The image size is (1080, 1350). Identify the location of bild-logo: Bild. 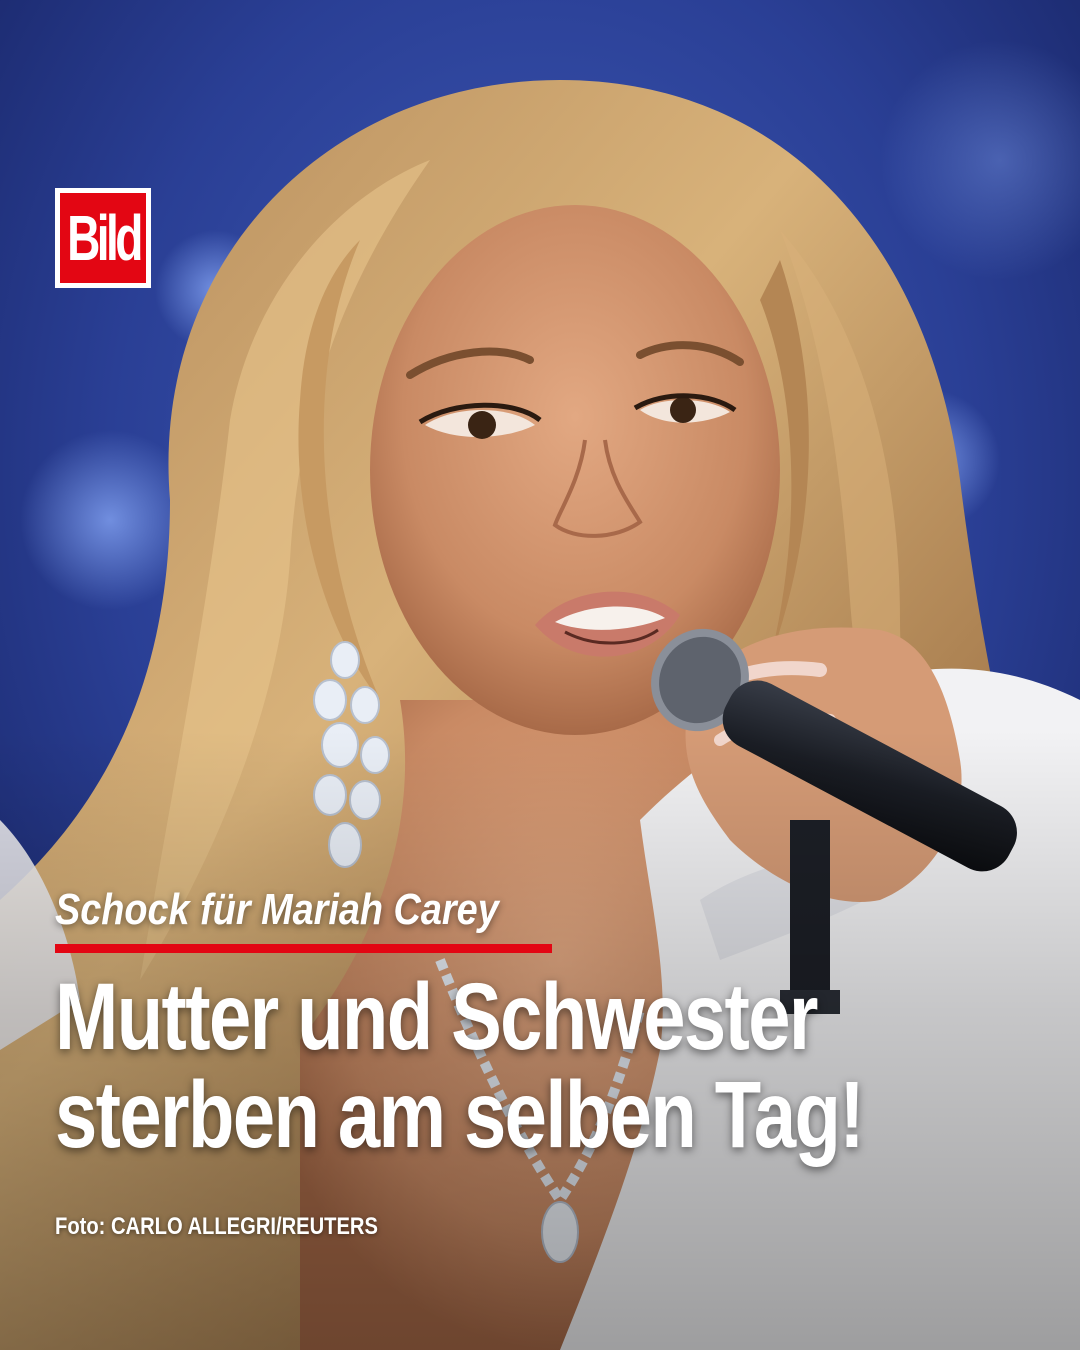
(103, 238).